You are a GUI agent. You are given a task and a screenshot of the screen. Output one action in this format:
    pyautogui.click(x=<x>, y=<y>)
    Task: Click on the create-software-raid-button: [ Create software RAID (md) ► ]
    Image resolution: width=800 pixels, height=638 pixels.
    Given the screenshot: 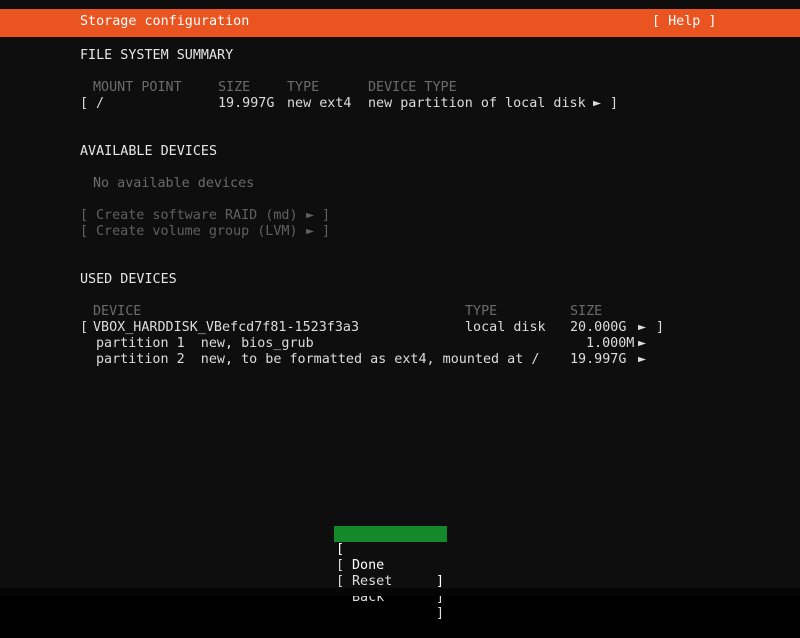 What is the action you would take?
    pyautogui.click(x=400, y=216)
    